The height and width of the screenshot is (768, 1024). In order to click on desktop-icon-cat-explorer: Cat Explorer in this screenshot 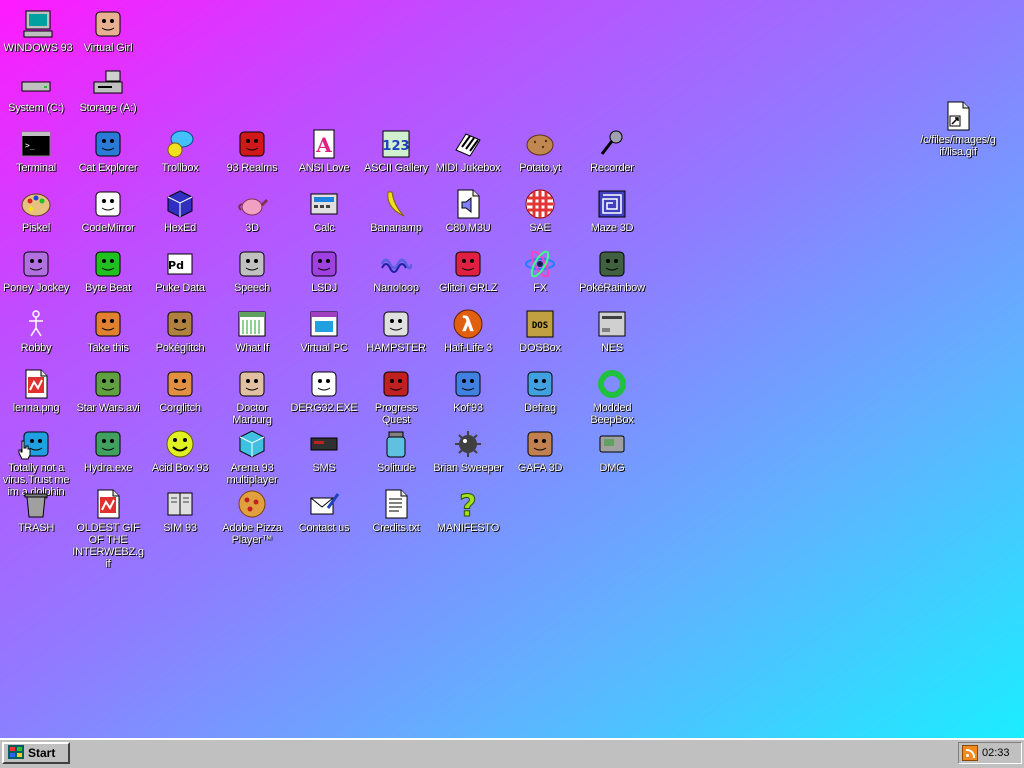, I will do `click(108, 154)`.